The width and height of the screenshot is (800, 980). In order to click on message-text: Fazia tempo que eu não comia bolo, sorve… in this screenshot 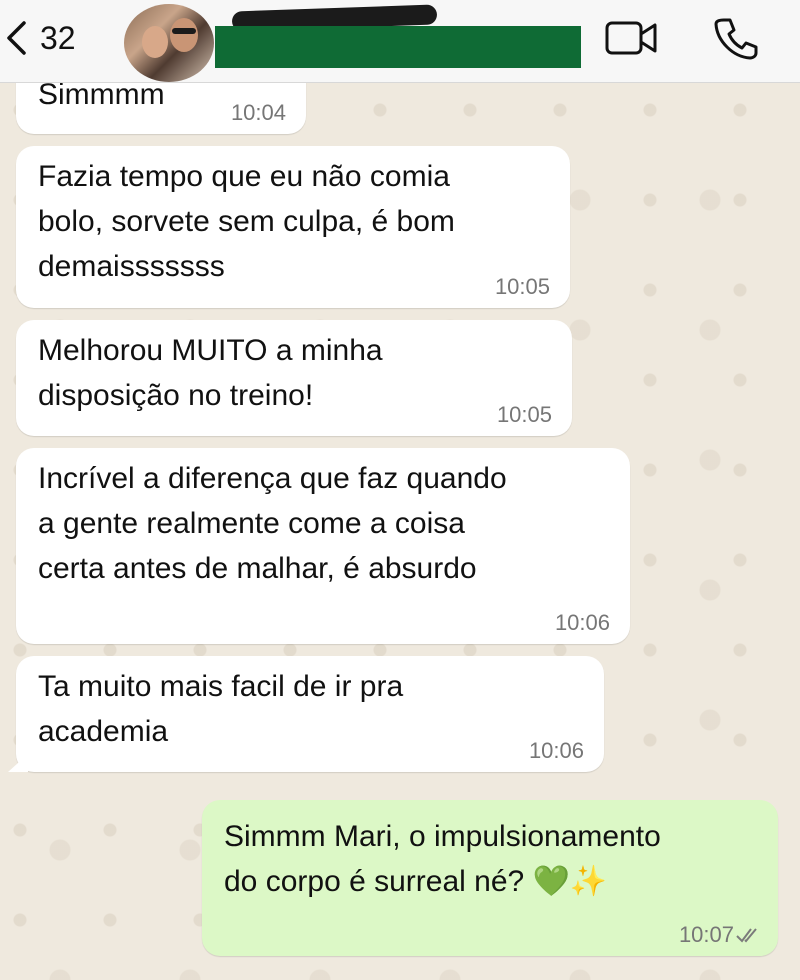, I will do `click(246, 221)`.